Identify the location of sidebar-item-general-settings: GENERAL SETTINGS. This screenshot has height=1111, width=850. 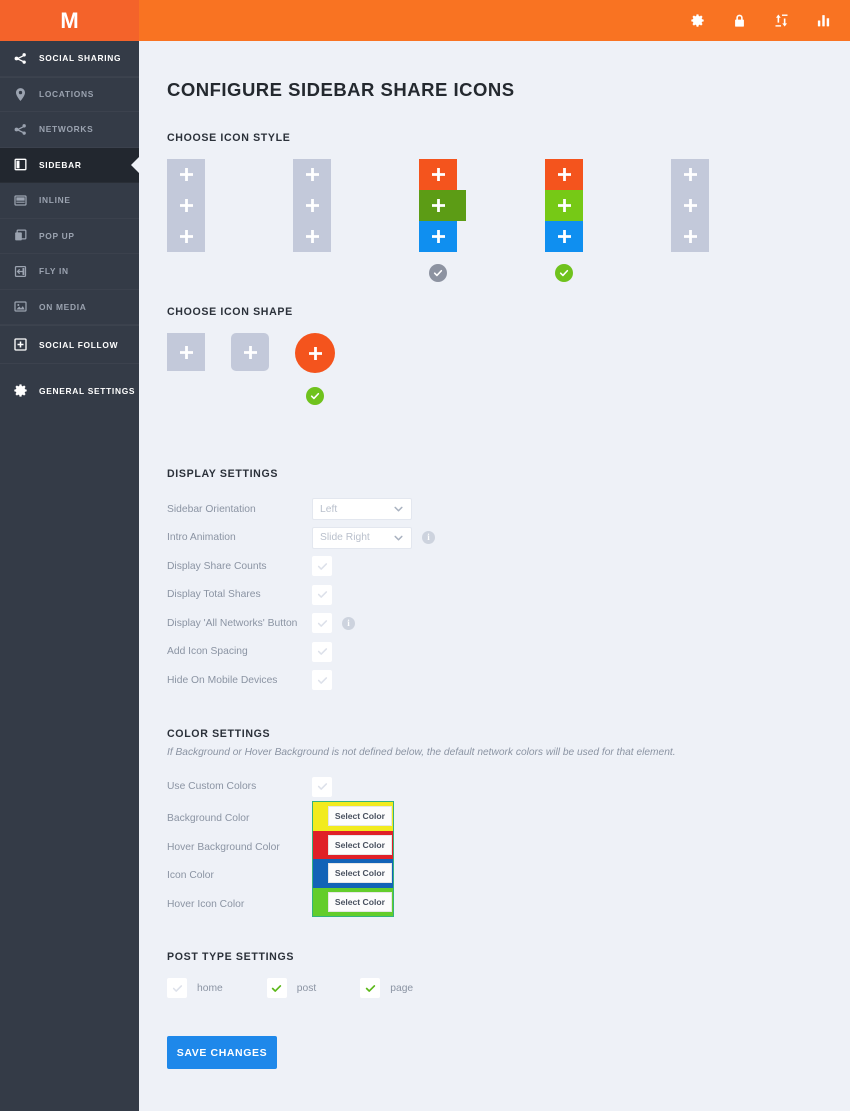
(69, 391).